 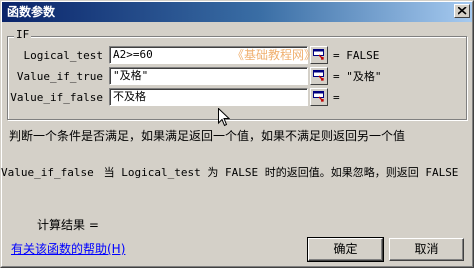 What do you see at coordinates (356, 55) in the screenshot?
I see `logical-test-result: = FALSE` at bounding box center [356, 55].